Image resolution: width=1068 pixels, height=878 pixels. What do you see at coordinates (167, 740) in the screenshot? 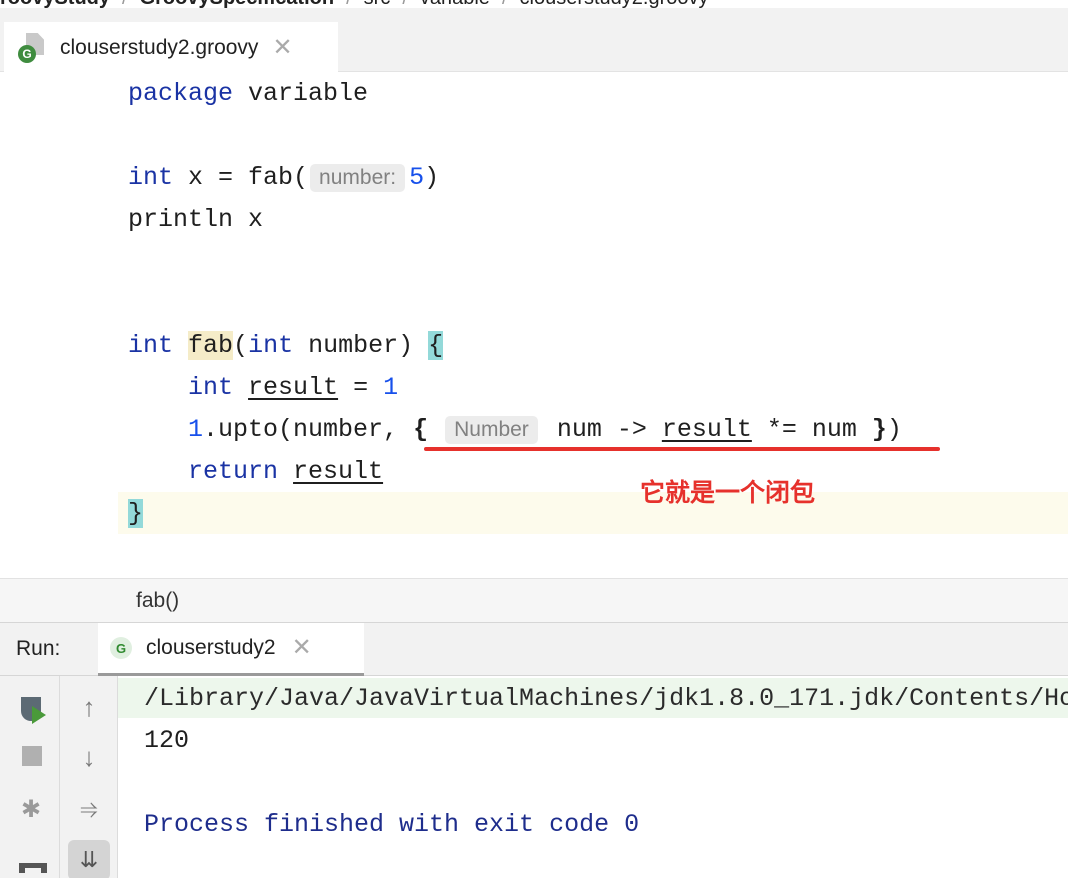
I see `console-output-line: 120` at bounding box center [167, 740].